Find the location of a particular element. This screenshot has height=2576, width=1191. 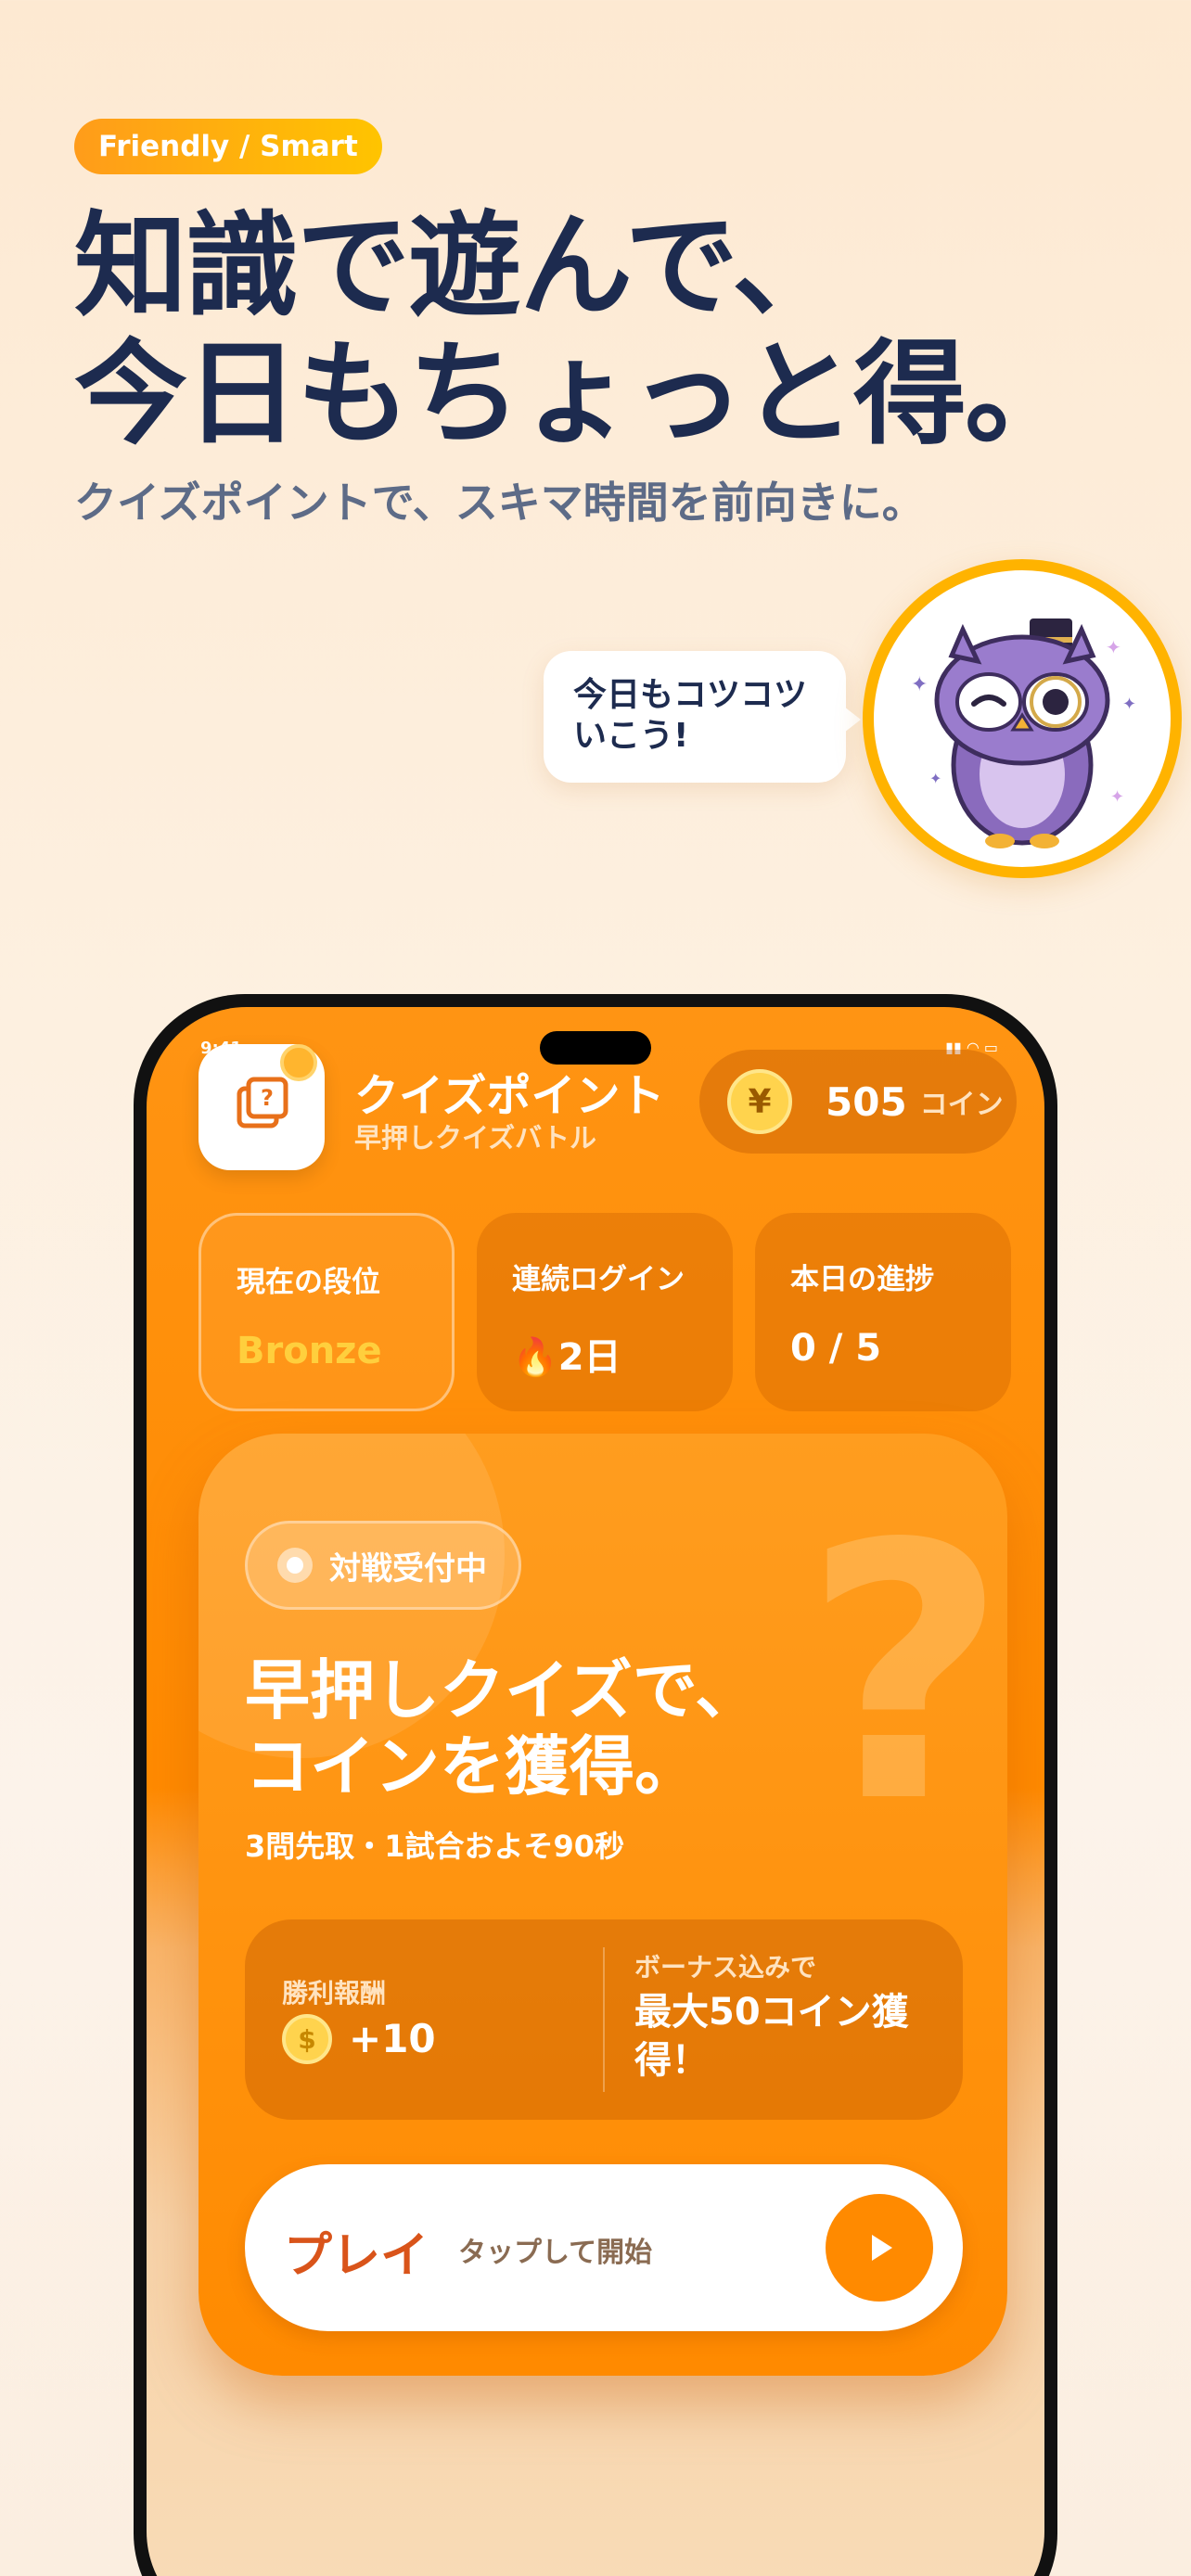

owl-mascot: ✦ ✦ ✦ ✦ ✦ is located at coordinates (1022, 719).